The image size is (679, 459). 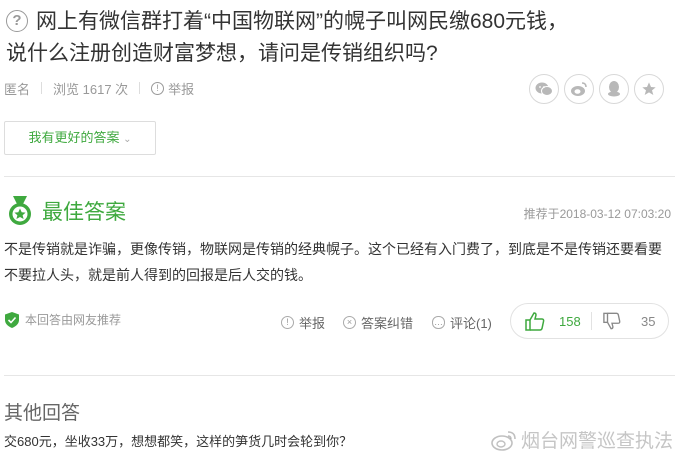 I want to click on downvote-count: 35, so click(x=648, y=321).